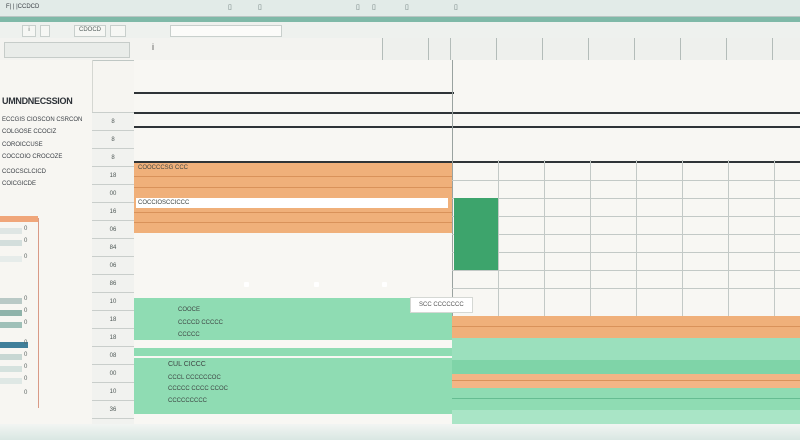 The width and height of the screenshot is (800, 440). I want to click on panel-line: ECCGIS CIOSCON CSRCON, so click(42, 120).